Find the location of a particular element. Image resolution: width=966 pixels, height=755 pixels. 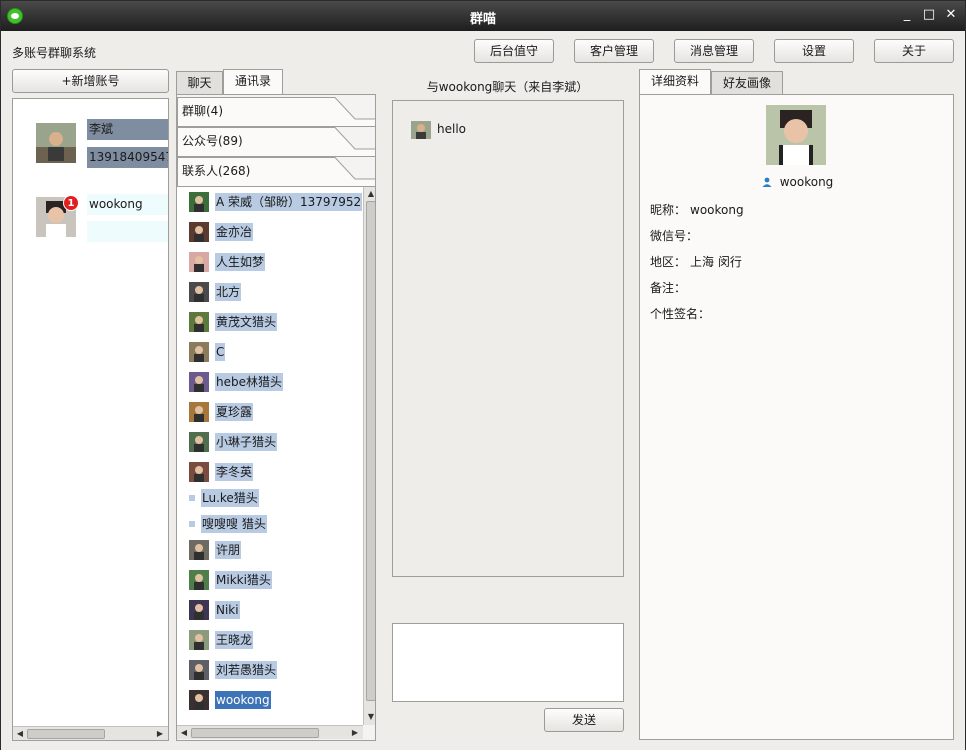

official-accounts-row: 公众号(89) is located at coordinates (276, 142).